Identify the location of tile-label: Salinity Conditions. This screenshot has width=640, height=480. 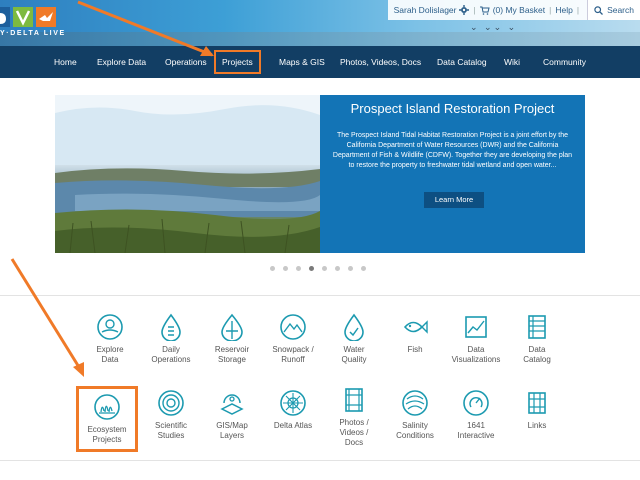
(415, 430).